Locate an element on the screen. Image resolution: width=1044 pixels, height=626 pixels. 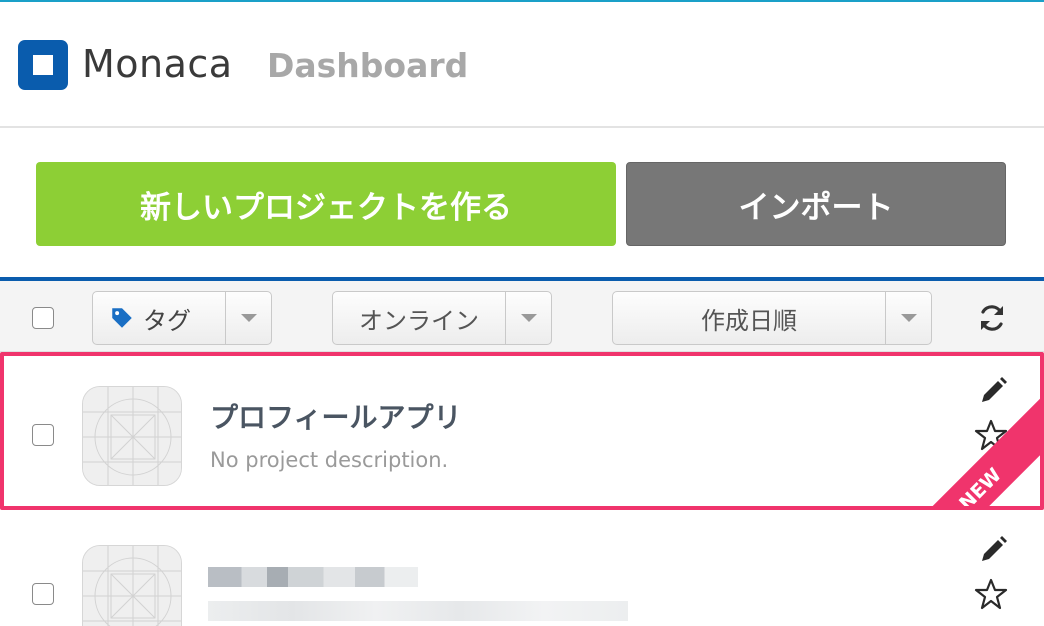
online-filter-label: オンライン is located at coordinates (419, 320).